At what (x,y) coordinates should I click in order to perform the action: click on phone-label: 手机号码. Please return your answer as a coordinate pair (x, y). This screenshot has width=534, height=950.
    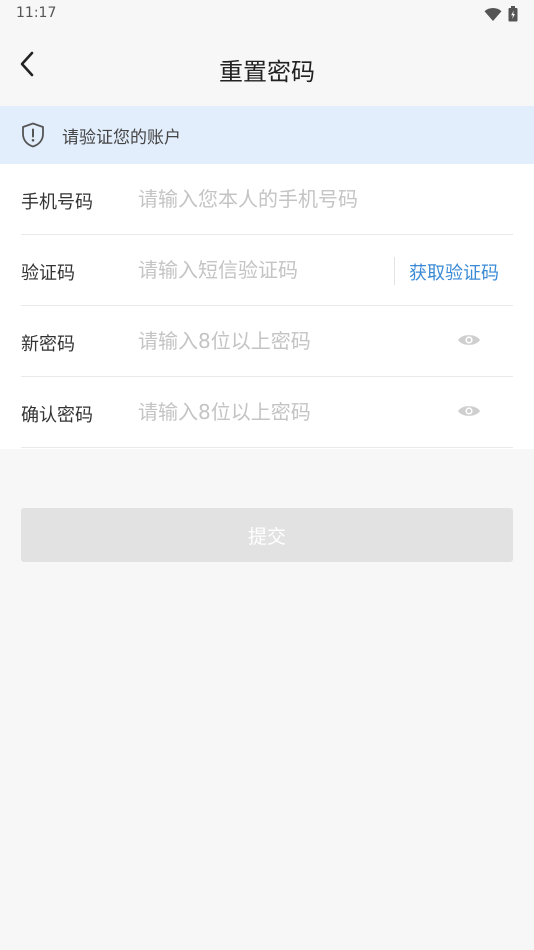
    Looking at the image, I should click on (57, 202).